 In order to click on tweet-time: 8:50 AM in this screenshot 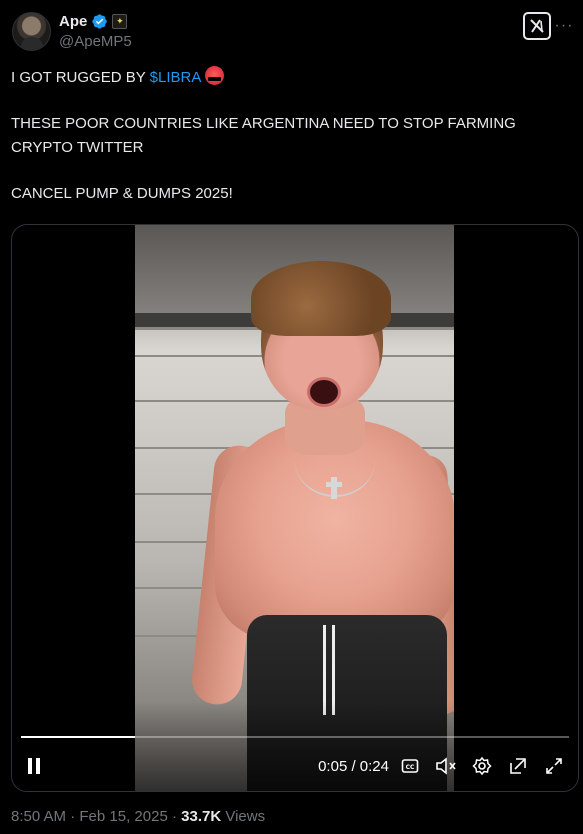, I will do `click(38, 816)`.